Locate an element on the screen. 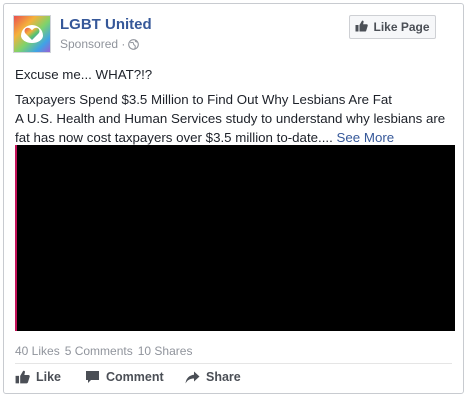 This screenshot has height=400, width=469. comments-count: 5 Comments is located at coordinates (99, 351).